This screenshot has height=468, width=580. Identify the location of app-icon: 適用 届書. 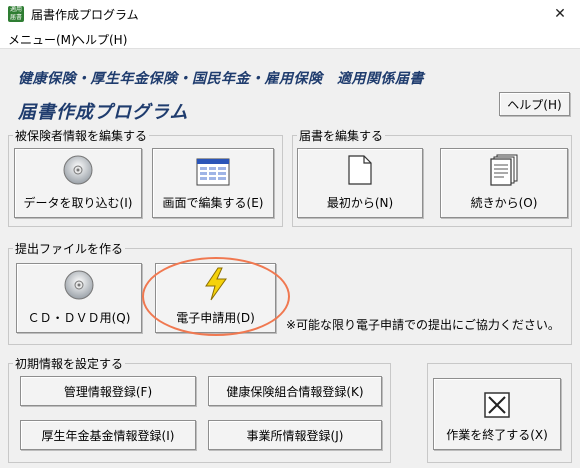
(16, 14).